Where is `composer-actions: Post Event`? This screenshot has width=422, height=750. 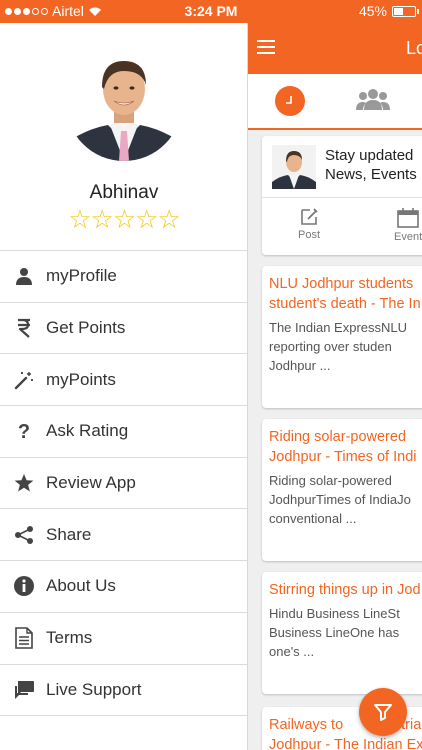 composer-actions: Post Event is located at coordinates (342, 226).